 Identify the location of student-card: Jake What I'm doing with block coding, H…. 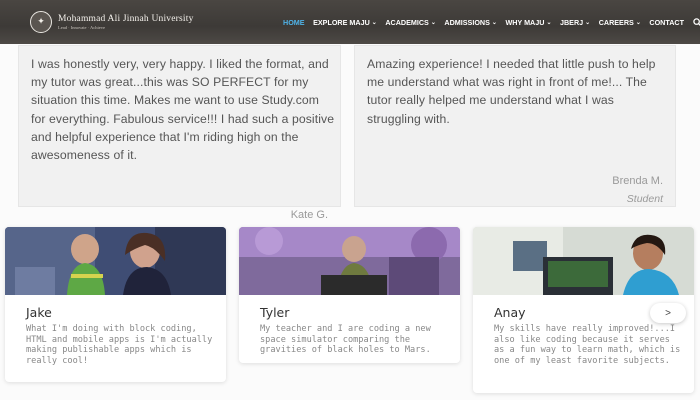
(115, 304).